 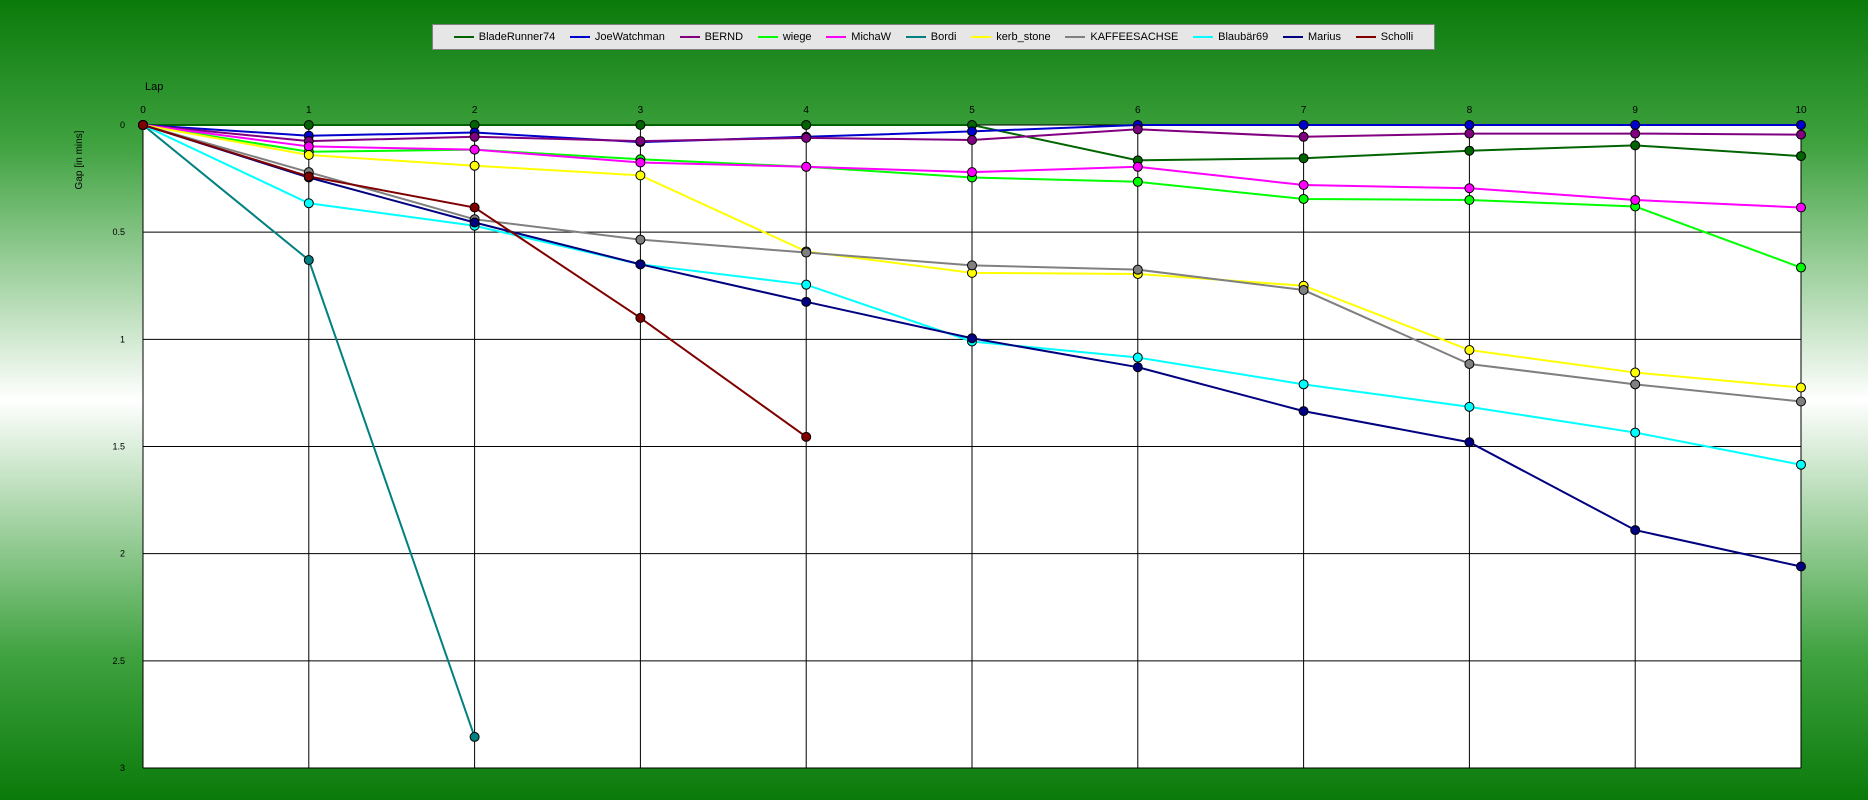 What do you see at coordinates (641, 110) in the screenshot?
I see `x-tick-label: 3` at bounding box center [641, 110].